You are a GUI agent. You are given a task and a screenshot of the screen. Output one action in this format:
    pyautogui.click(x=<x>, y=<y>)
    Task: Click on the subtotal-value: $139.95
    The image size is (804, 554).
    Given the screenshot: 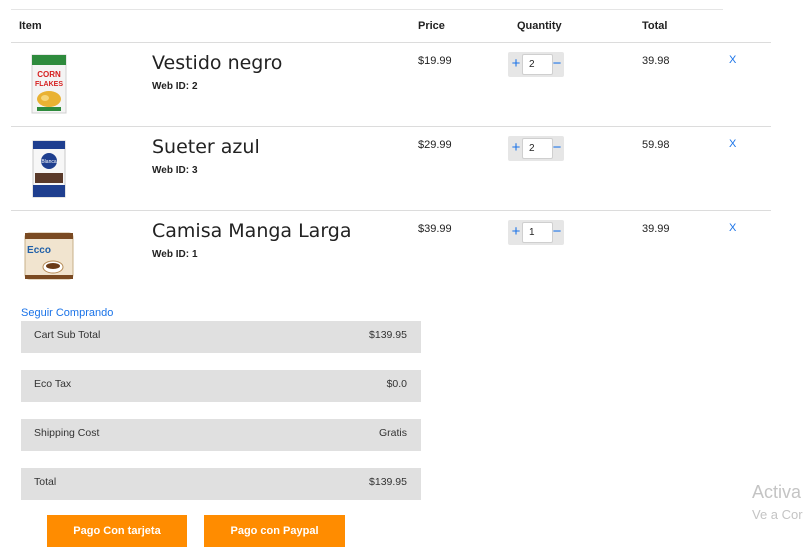 What is the action you would take?
    pyautogui.click(x=388, y=335)
    